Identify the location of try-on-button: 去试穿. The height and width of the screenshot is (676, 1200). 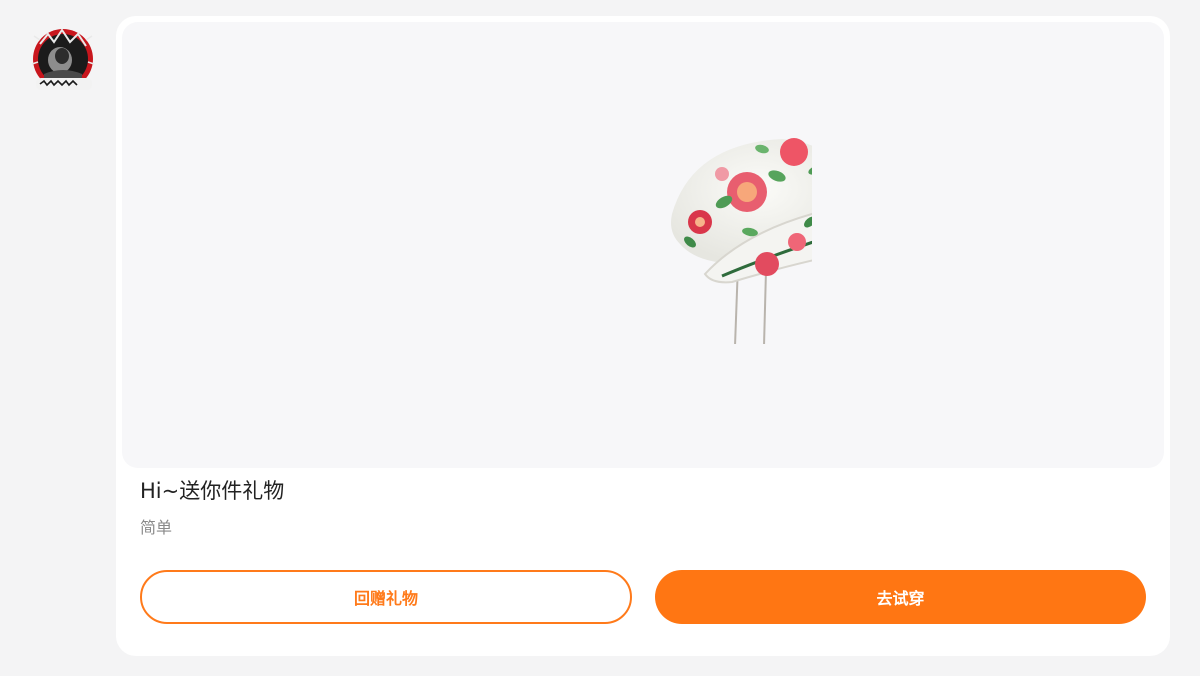
(900, 597).